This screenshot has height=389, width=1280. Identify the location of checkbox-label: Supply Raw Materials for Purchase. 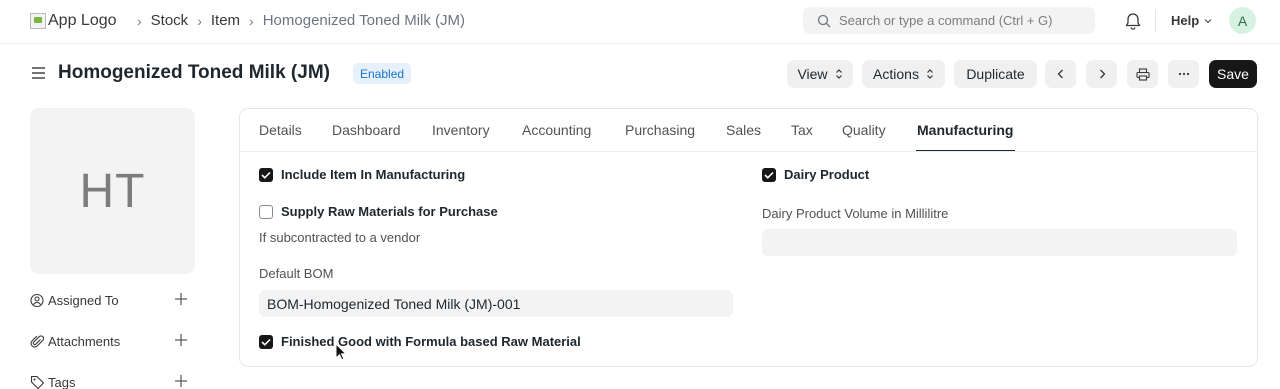
(389, 211).